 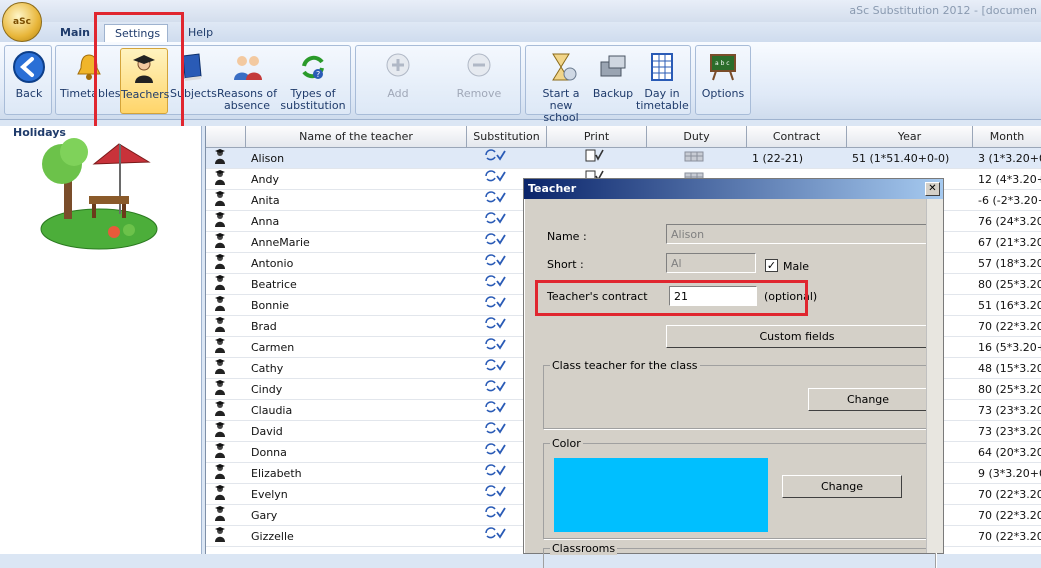 What do you see at coordinates (272, 410) in the screenshot?
I see `teacher-name: Claudia` at bounding box center [272, 410].